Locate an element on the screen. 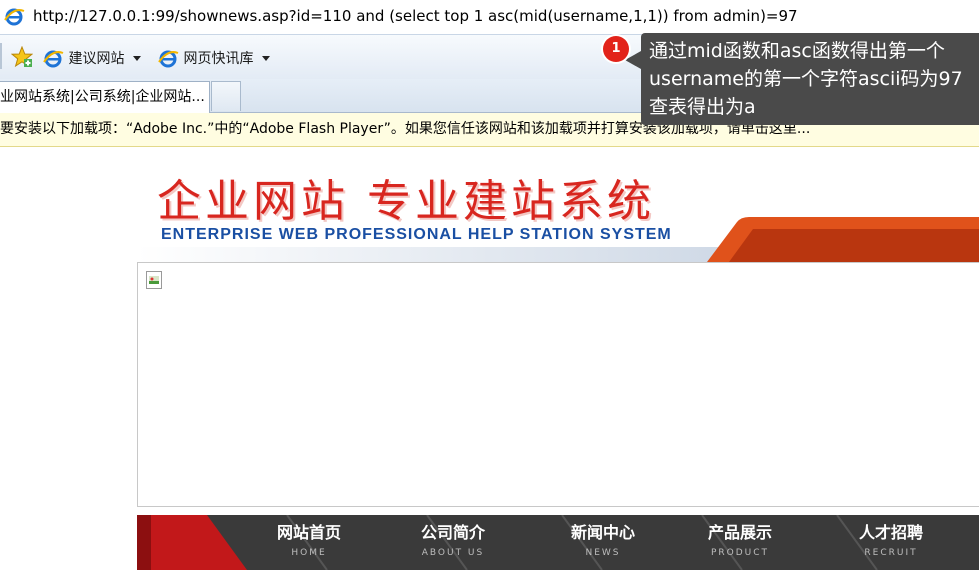 This screenshot has width=979, height=570. nav-label: 网站首页 is located at coordinates (308, 532).